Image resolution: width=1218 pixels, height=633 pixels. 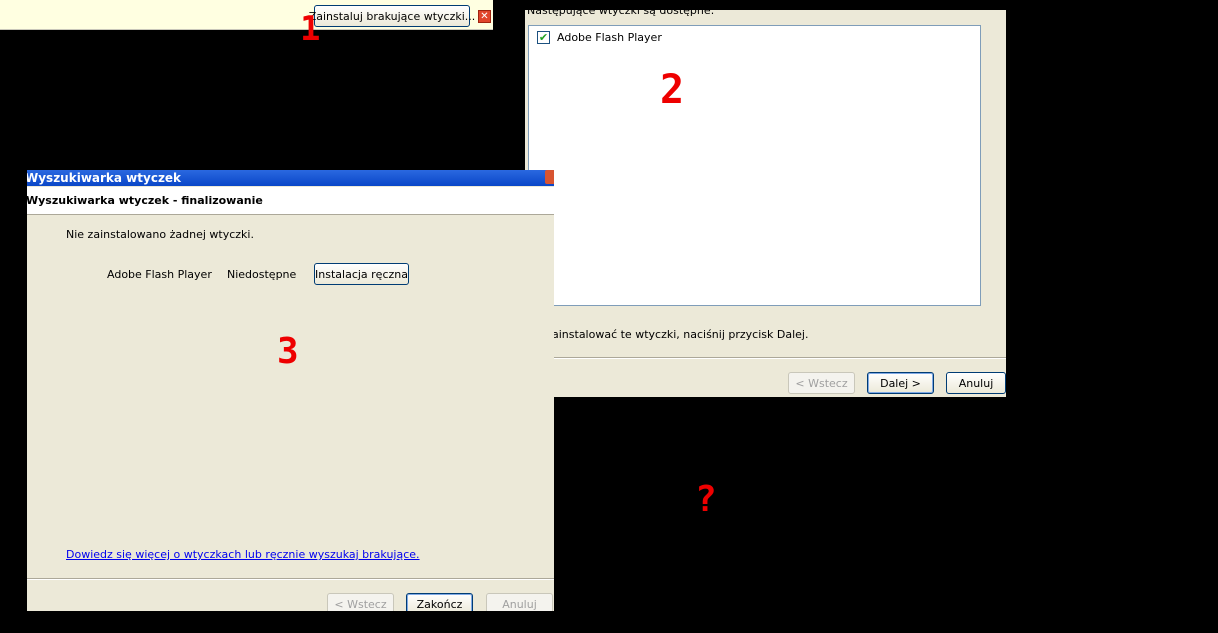 I want to click on window-close-icon, so click(x=549, y=177).